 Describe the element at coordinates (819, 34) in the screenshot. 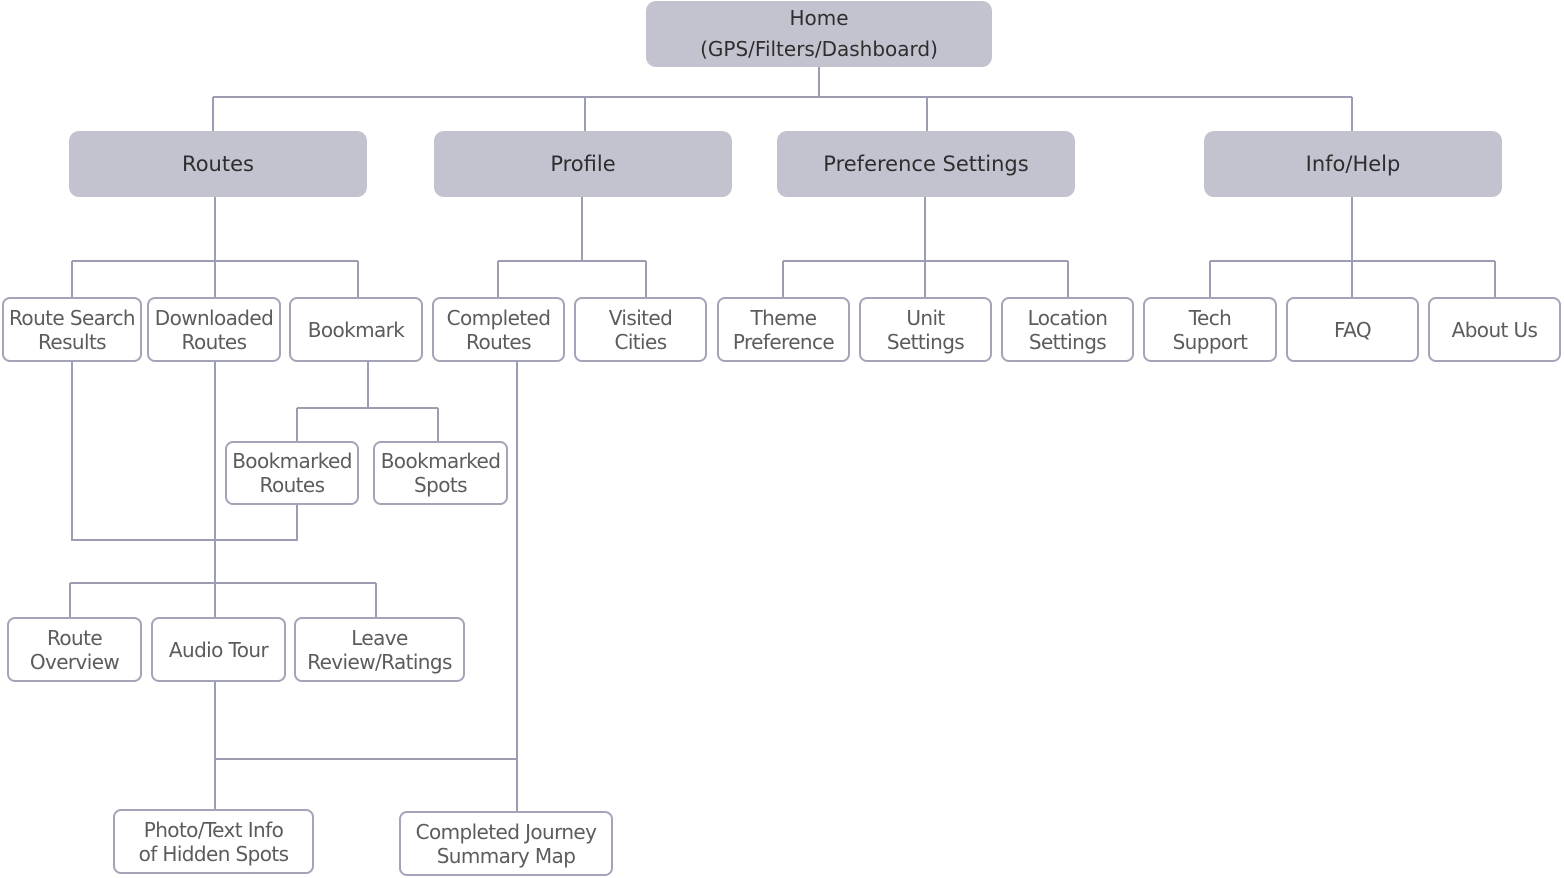

I see `node-home: Home (GPS/Filters/Dashboard)` at that location.